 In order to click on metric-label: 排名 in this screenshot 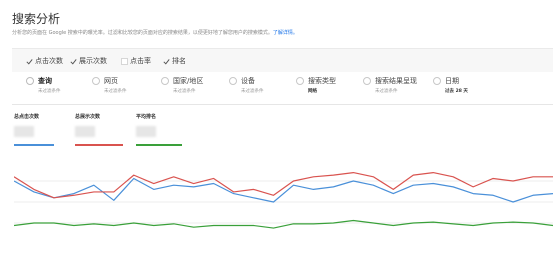, I will do `click(179, 61)`.